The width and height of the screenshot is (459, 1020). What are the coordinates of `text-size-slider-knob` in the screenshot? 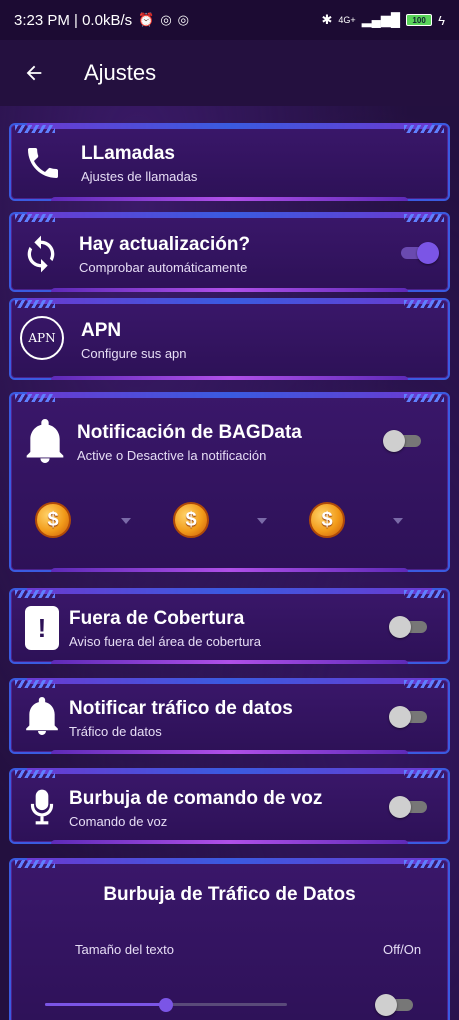 It's located at (166, 1005).